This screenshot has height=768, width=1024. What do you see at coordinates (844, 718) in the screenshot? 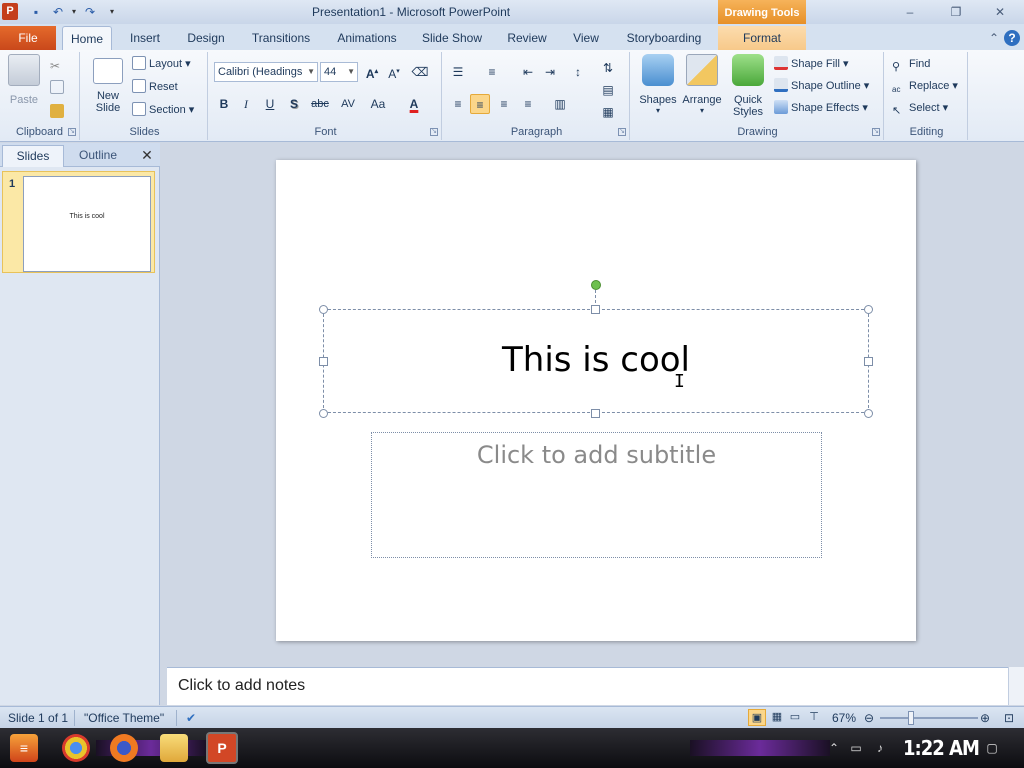
I see `zoom-level: 67%` at bounding box center [844, 718].